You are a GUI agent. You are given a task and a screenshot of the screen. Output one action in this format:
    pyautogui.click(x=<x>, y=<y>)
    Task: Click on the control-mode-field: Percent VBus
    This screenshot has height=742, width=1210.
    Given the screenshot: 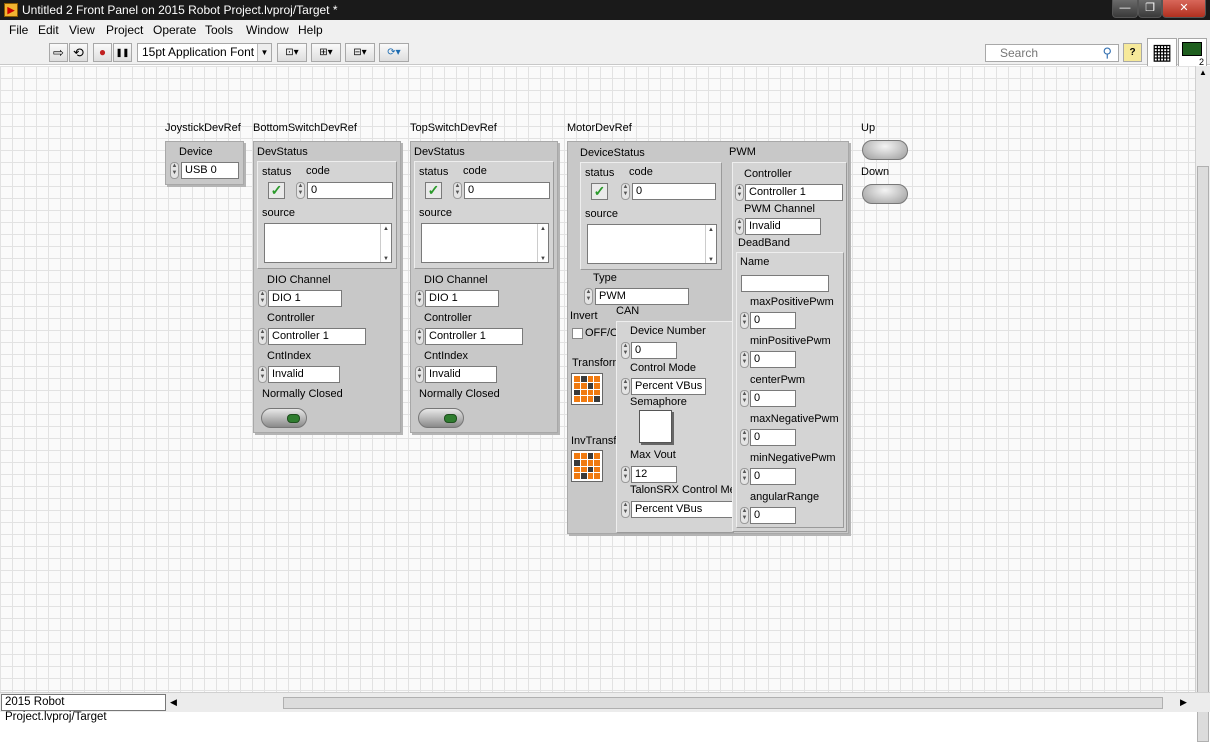 What is the action you would take?
    pyautogui.click(x=668, y=386)
    